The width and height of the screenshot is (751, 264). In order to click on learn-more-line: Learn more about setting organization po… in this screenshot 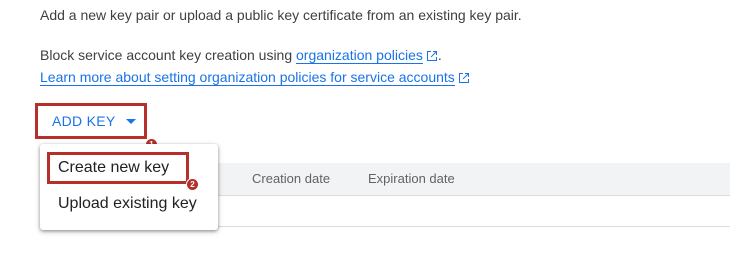, I will do `click(255, 78)`.